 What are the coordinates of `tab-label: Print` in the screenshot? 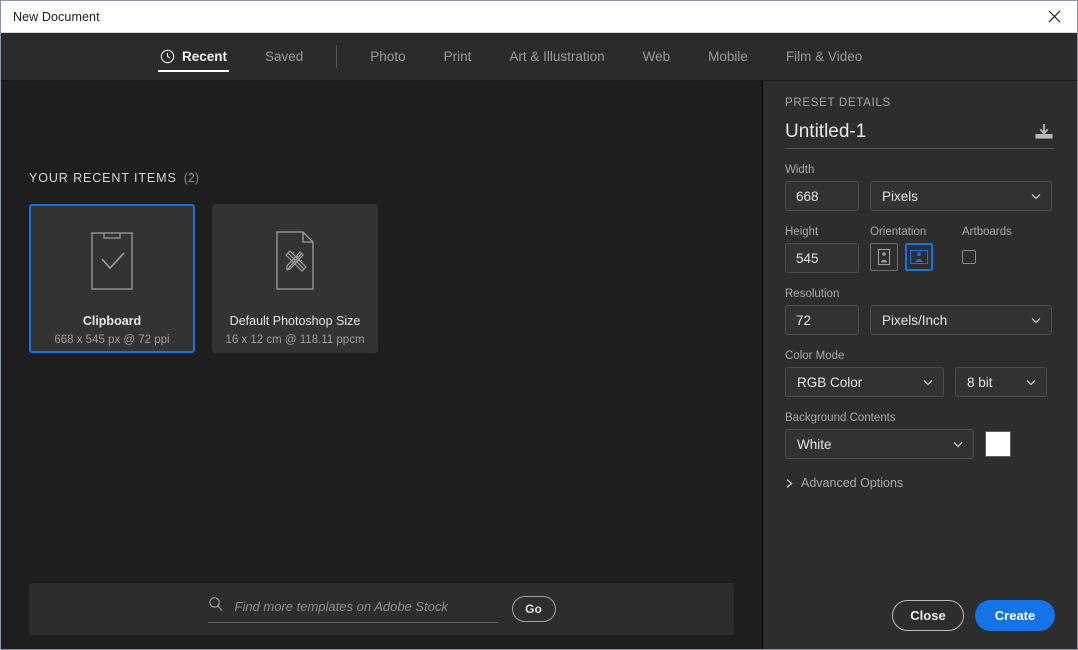 It's located at (457, 56).